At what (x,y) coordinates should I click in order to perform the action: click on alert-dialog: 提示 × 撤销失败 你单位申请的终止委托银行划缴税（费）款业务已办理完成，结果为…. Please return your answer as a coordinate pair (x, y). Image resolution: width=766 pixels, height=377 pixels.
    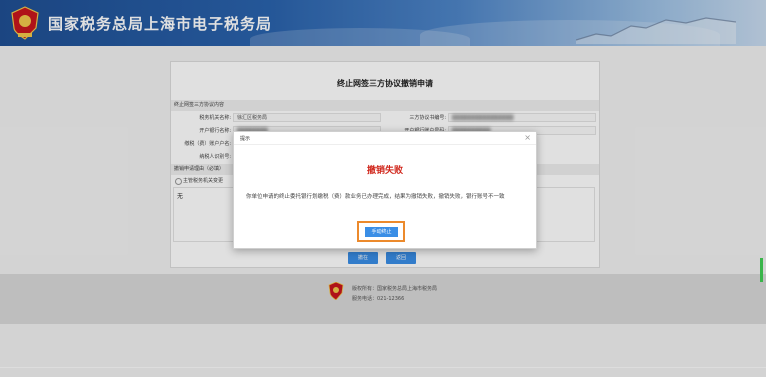
    Looking at the image, I should click on (385, 190).